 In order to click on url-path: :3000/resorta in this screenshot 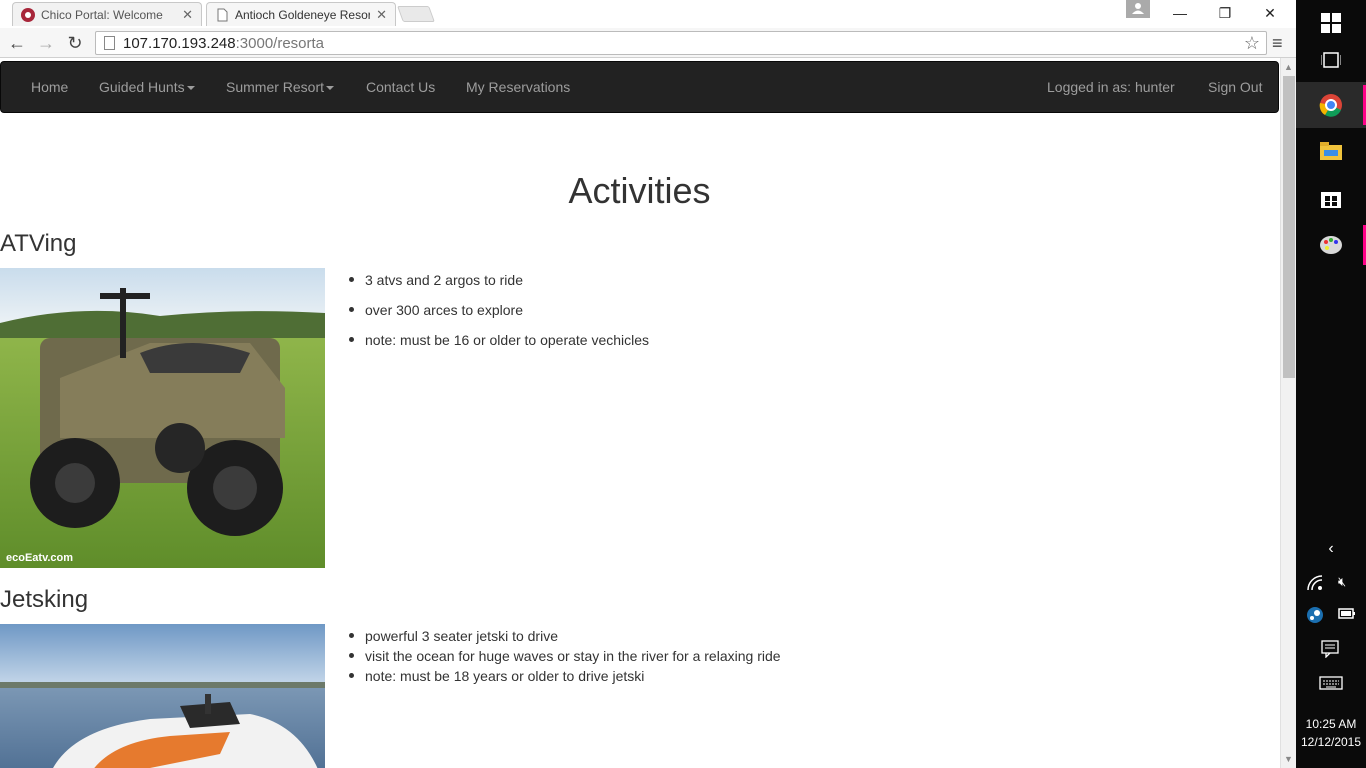, I will do `click(280, 43)`.